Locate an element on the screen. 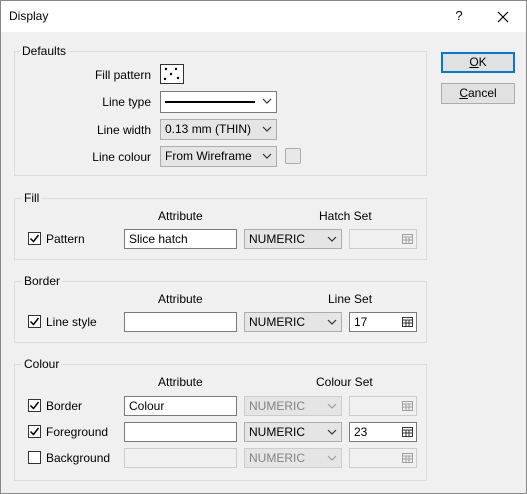 The width and height of the screenshot is (527, 494). fill-type-value: NUMERIC is located at coordinates (277, 239).